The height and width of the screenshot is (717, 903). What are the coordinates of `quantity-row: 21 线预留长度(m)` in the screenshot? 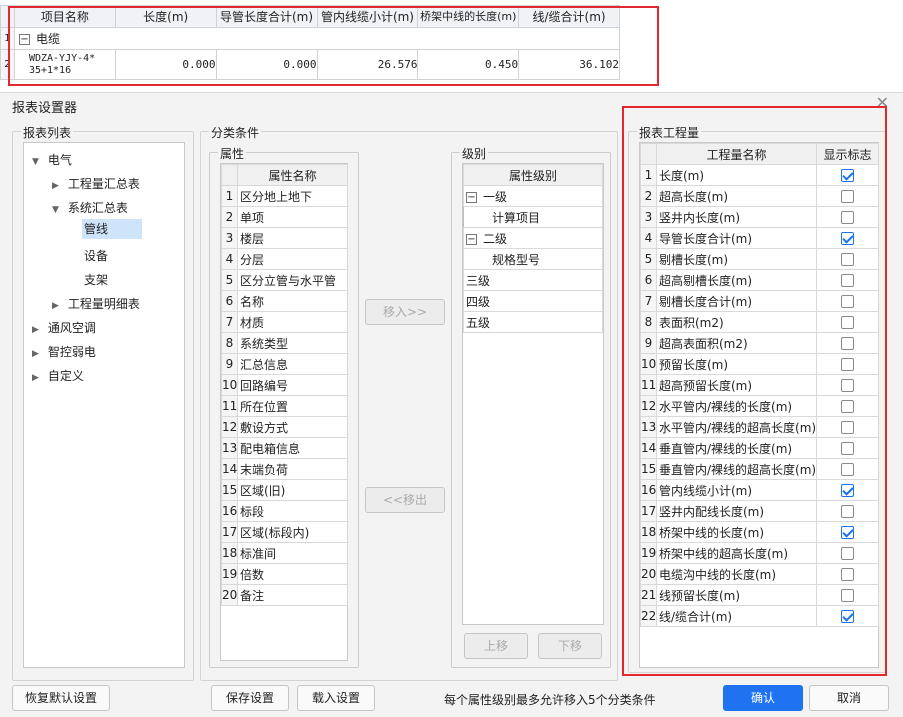 It's located at (759, 595).